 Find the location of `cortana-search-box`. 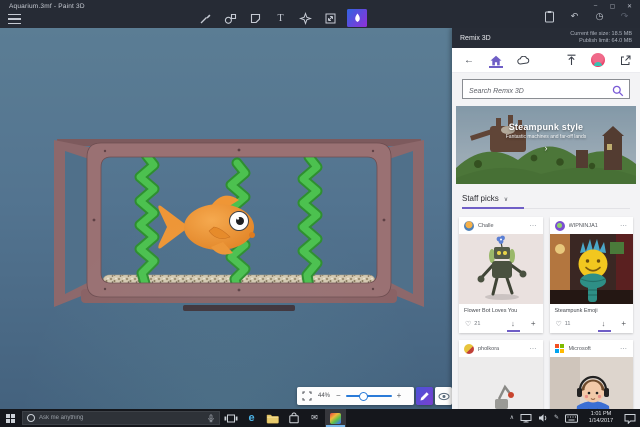

cortana-search-box is located at coordinates (121, 418).